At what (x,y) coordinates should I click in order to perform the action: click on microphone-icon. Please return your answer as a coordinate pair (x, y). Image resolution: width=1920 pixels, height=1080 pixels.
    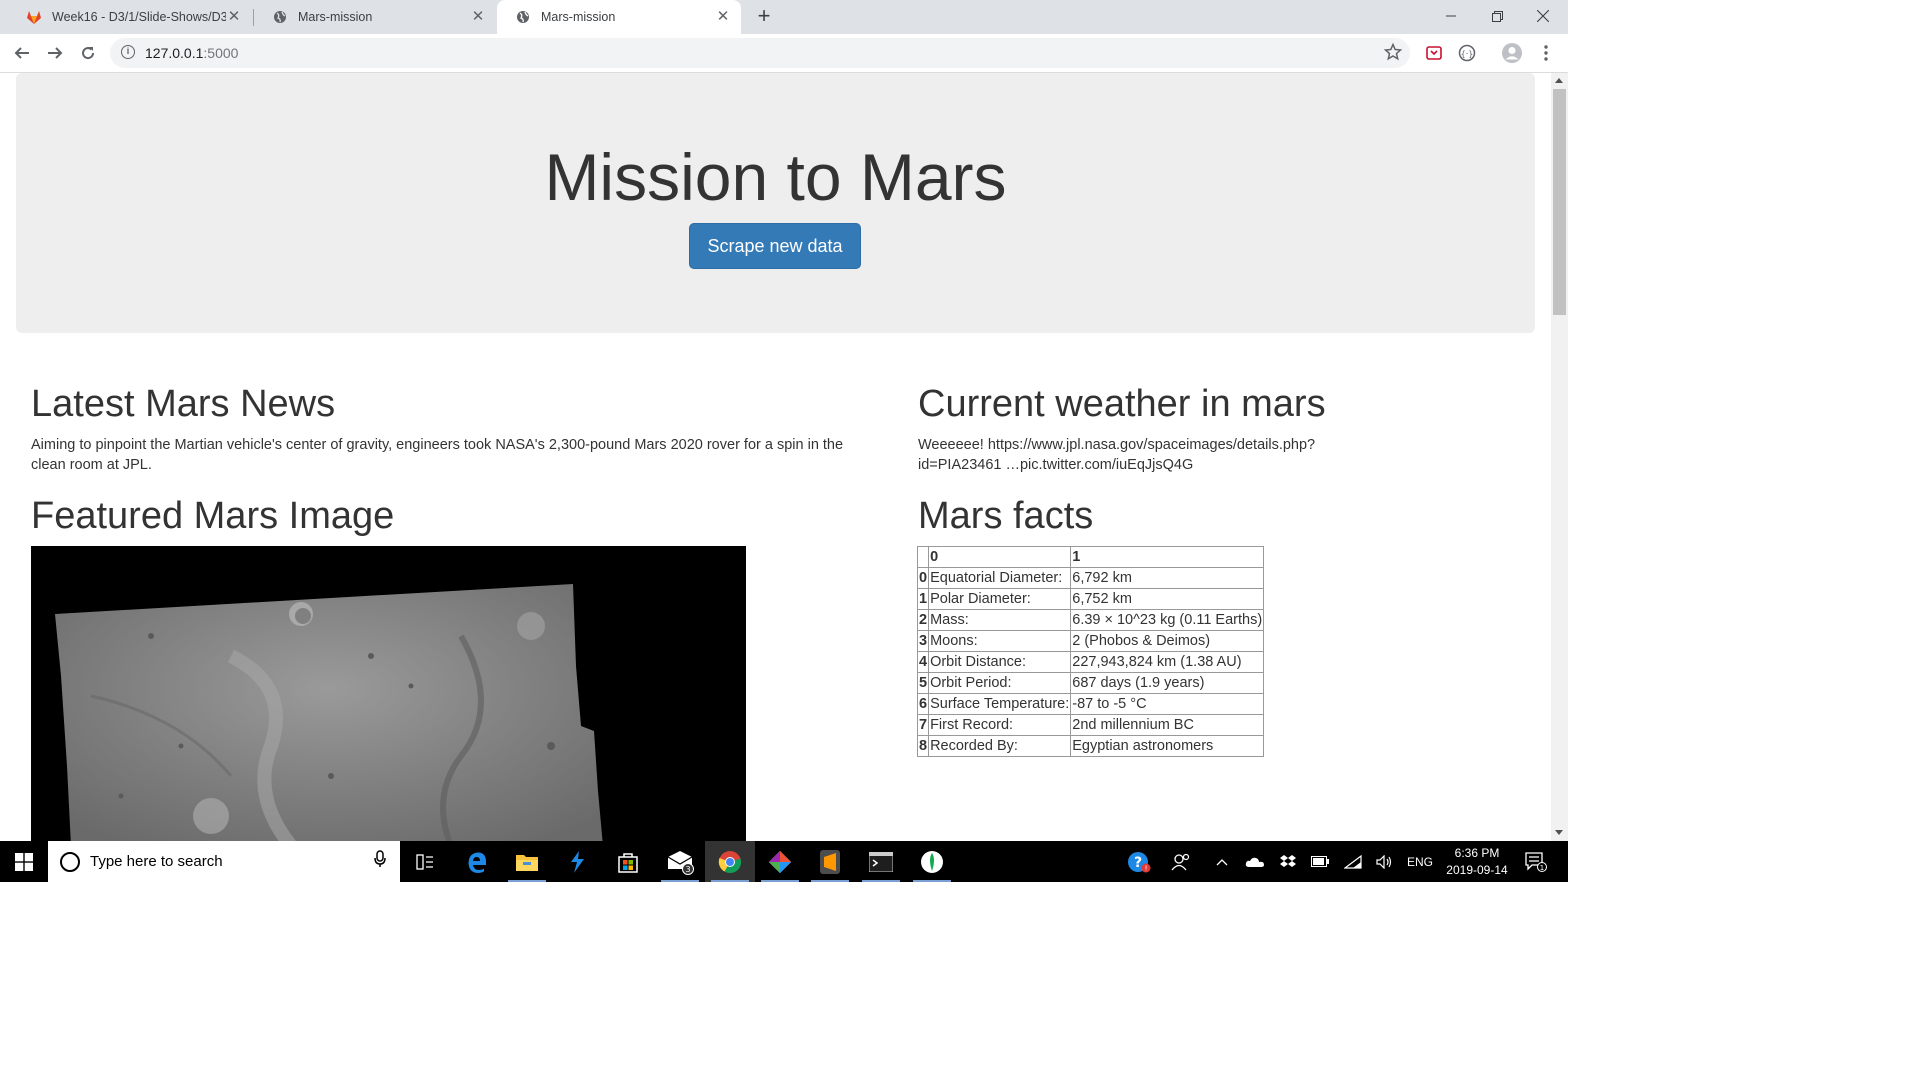
    Looking at the image, I should click on (380, 861).